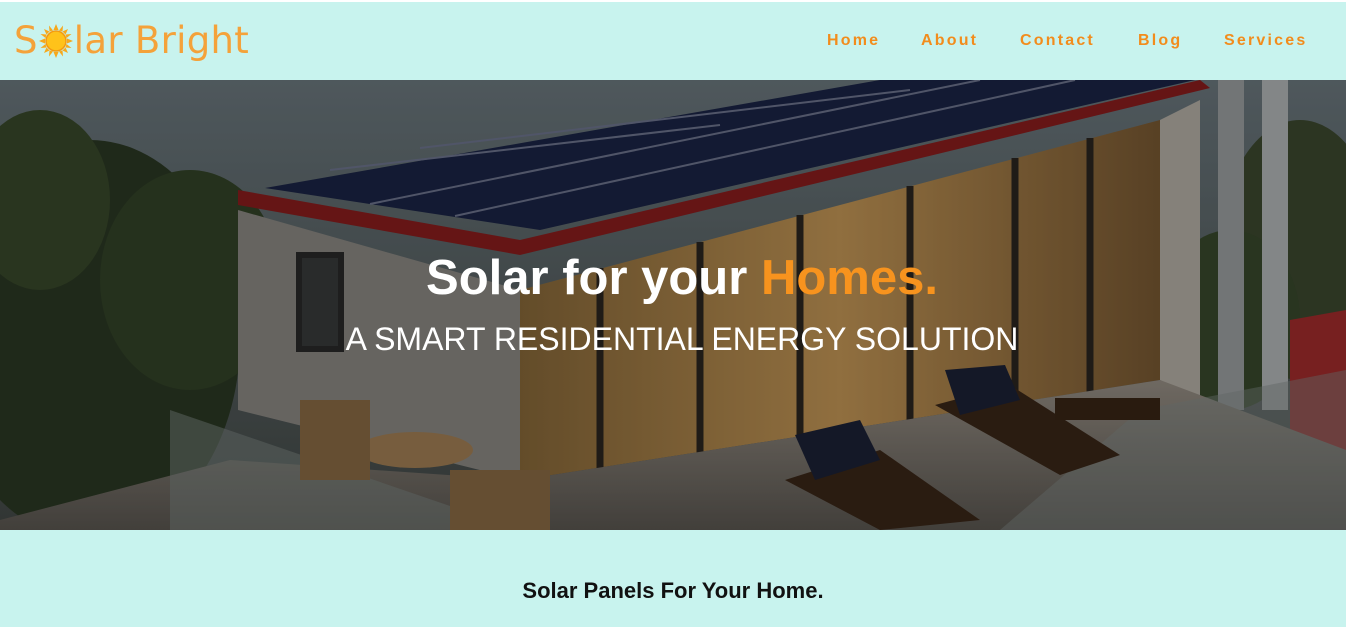 This screenshot has height=627, width=1346. I want to click on brand-name-end: lar Bright, so click(161, 40).